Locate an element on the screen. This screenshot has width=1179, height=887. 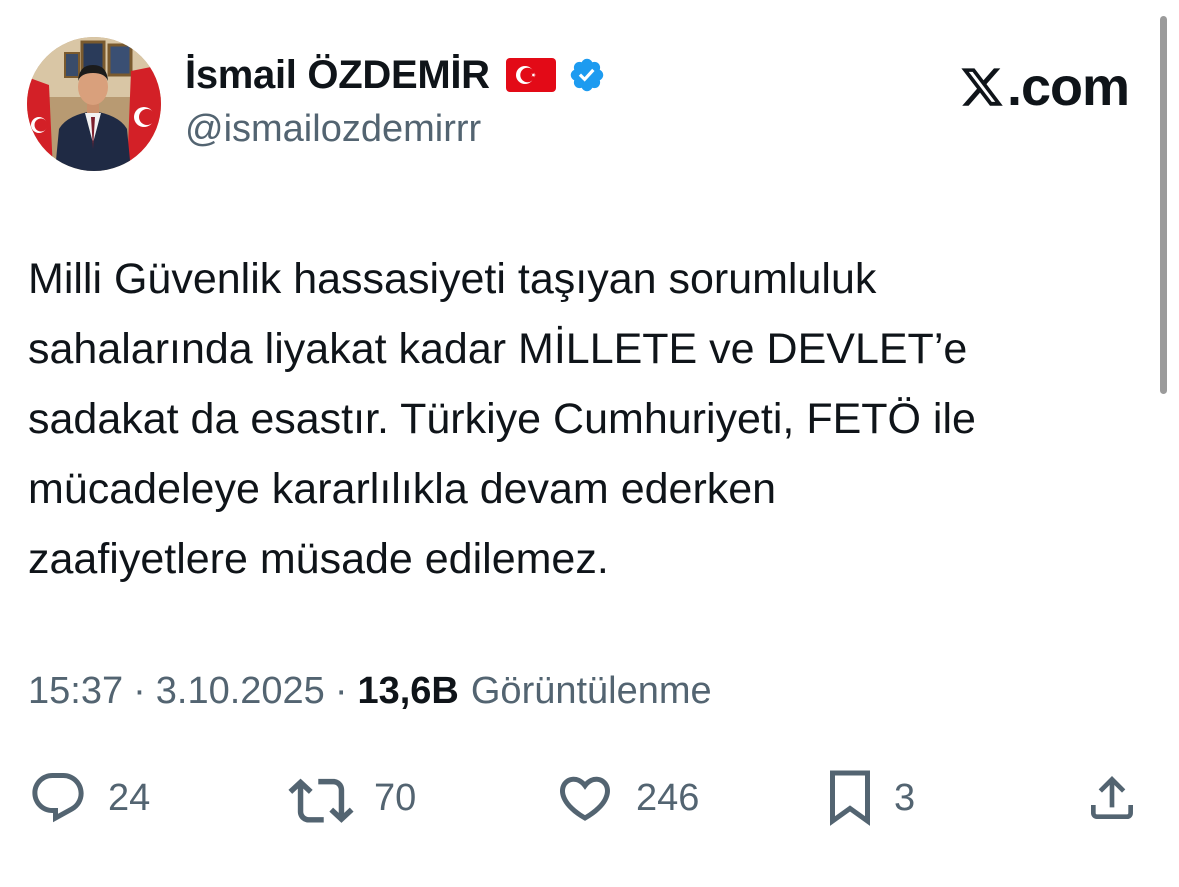
reply-icon is located at coordinates (58, 798).